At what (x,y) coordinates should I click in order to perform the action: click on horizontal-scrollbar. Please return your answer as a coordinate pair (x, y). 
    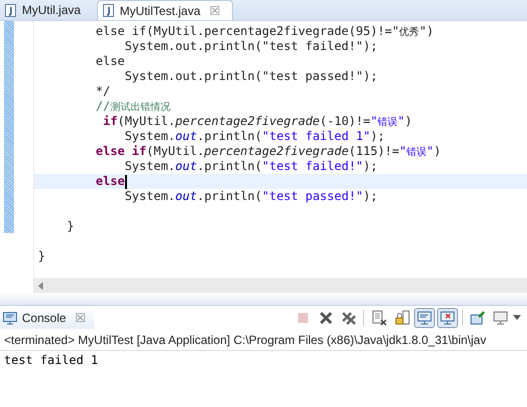
    Looking at the image, I should click on (280, 285).